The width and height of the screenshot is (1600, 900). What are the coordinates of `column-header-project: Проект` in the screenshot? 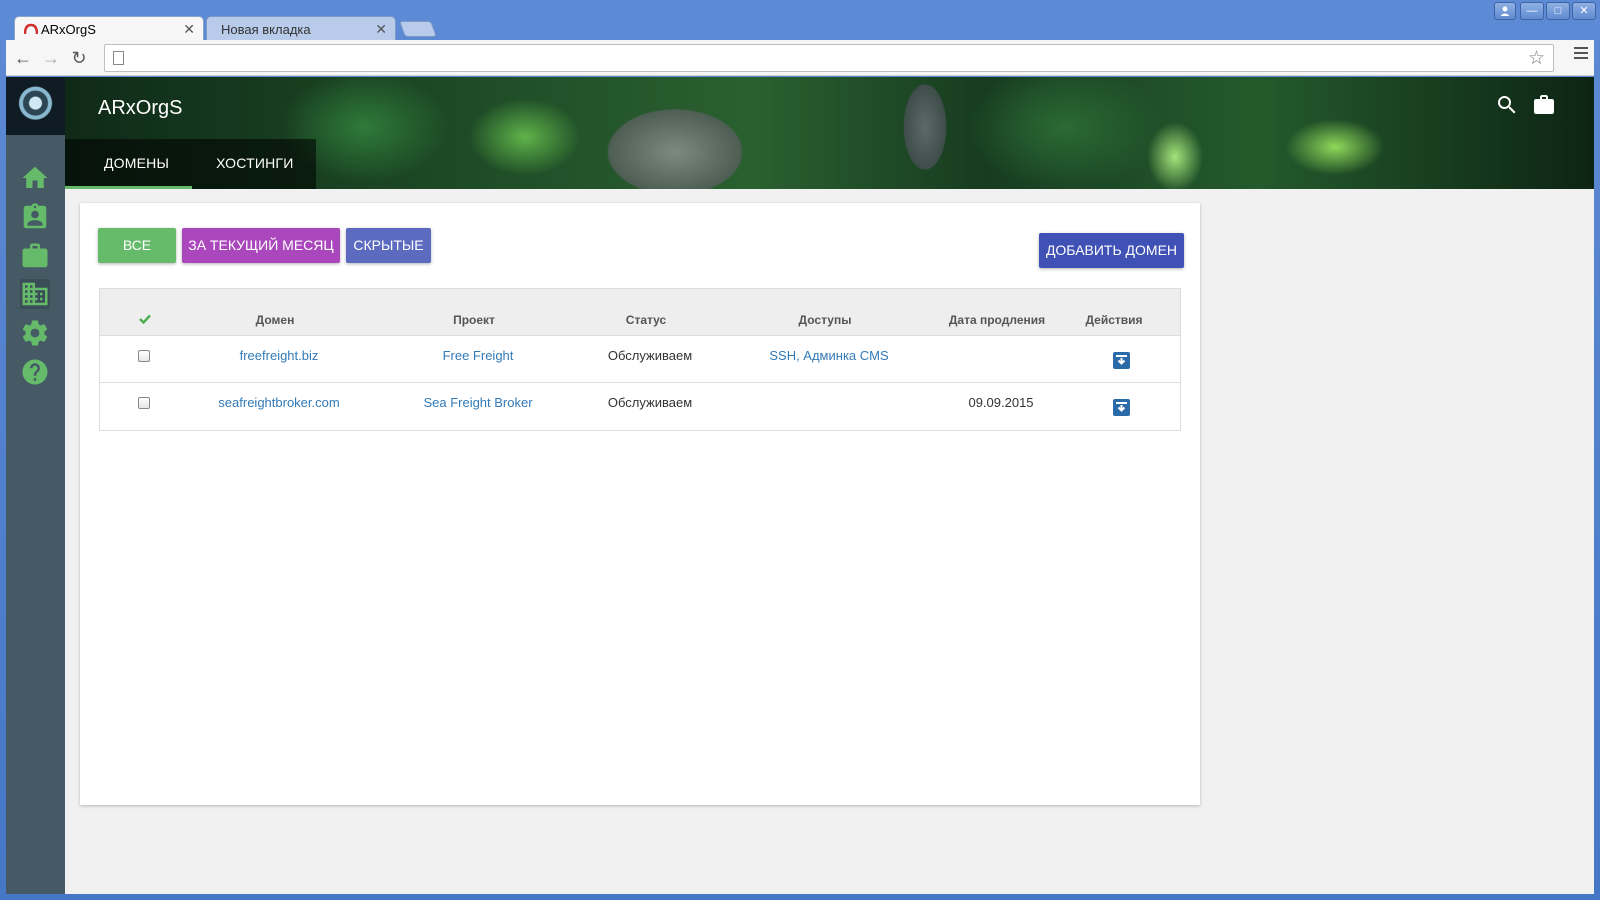 It's located at (474, 320).